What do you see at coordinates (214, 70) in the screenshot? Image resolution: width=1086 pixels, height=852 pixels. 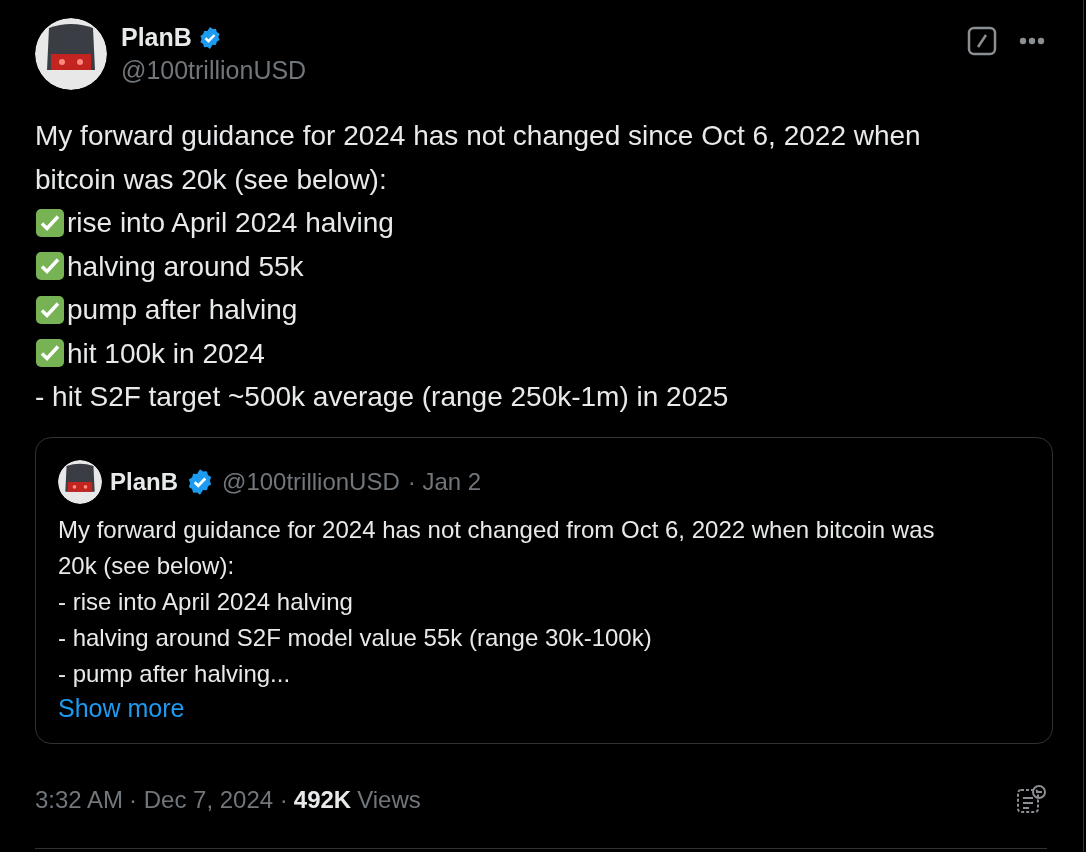 I see `author-handle: @100trillionUSD` at bounding box center [214, 70].